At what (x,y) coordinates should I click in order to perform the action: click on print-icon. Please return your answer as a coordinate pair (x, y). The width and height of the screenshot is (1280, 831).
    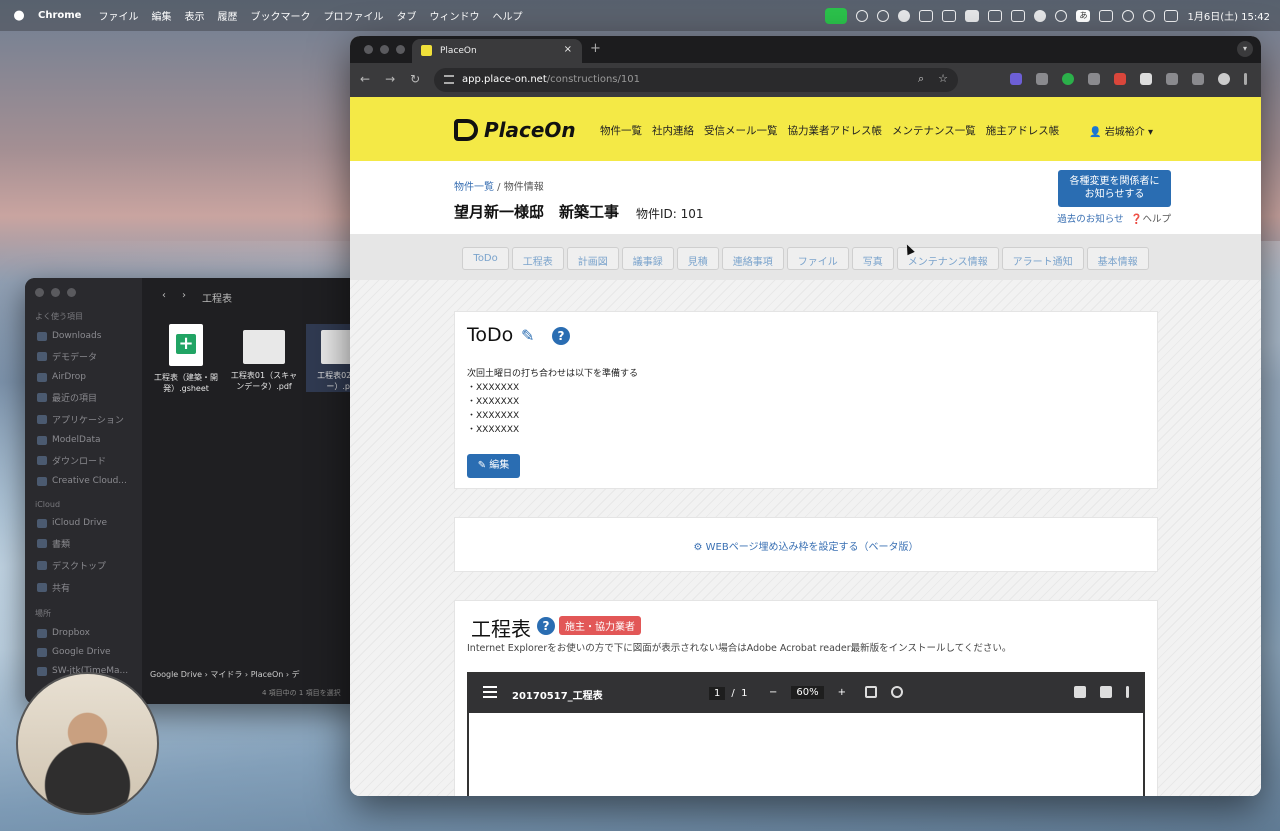
    Looking at the image, I should click on (1106, 692).